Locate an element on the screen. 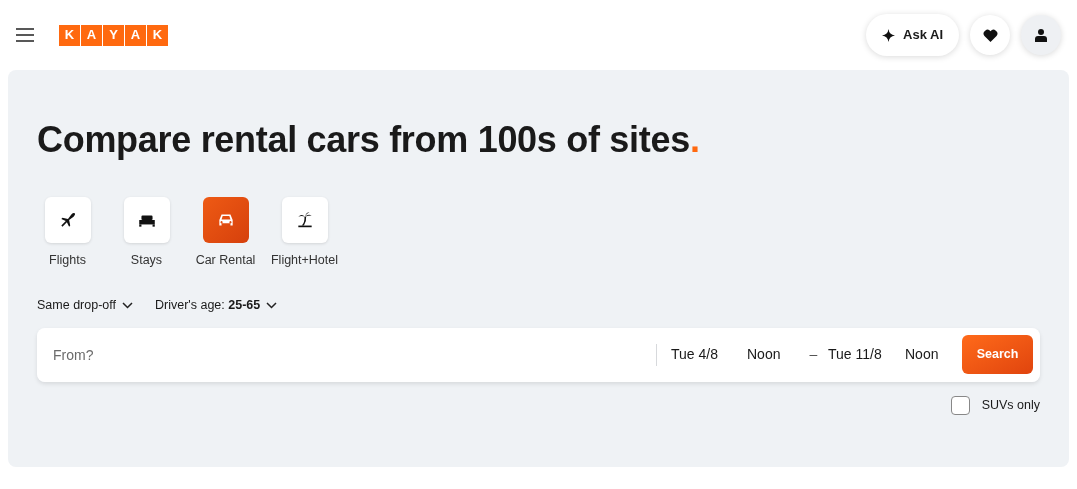  option-dropdown: Driver's age: 25-65 is located at coordinates (216, 305).